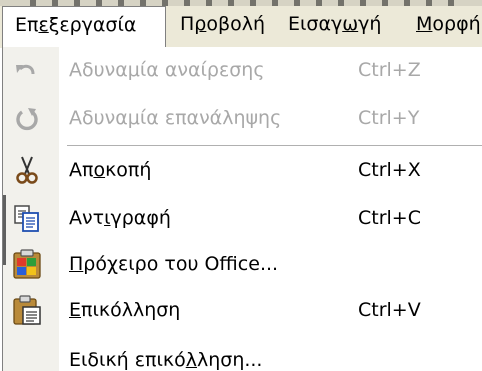  I want to click on menu-format: Μορφή, so click(443, 24).